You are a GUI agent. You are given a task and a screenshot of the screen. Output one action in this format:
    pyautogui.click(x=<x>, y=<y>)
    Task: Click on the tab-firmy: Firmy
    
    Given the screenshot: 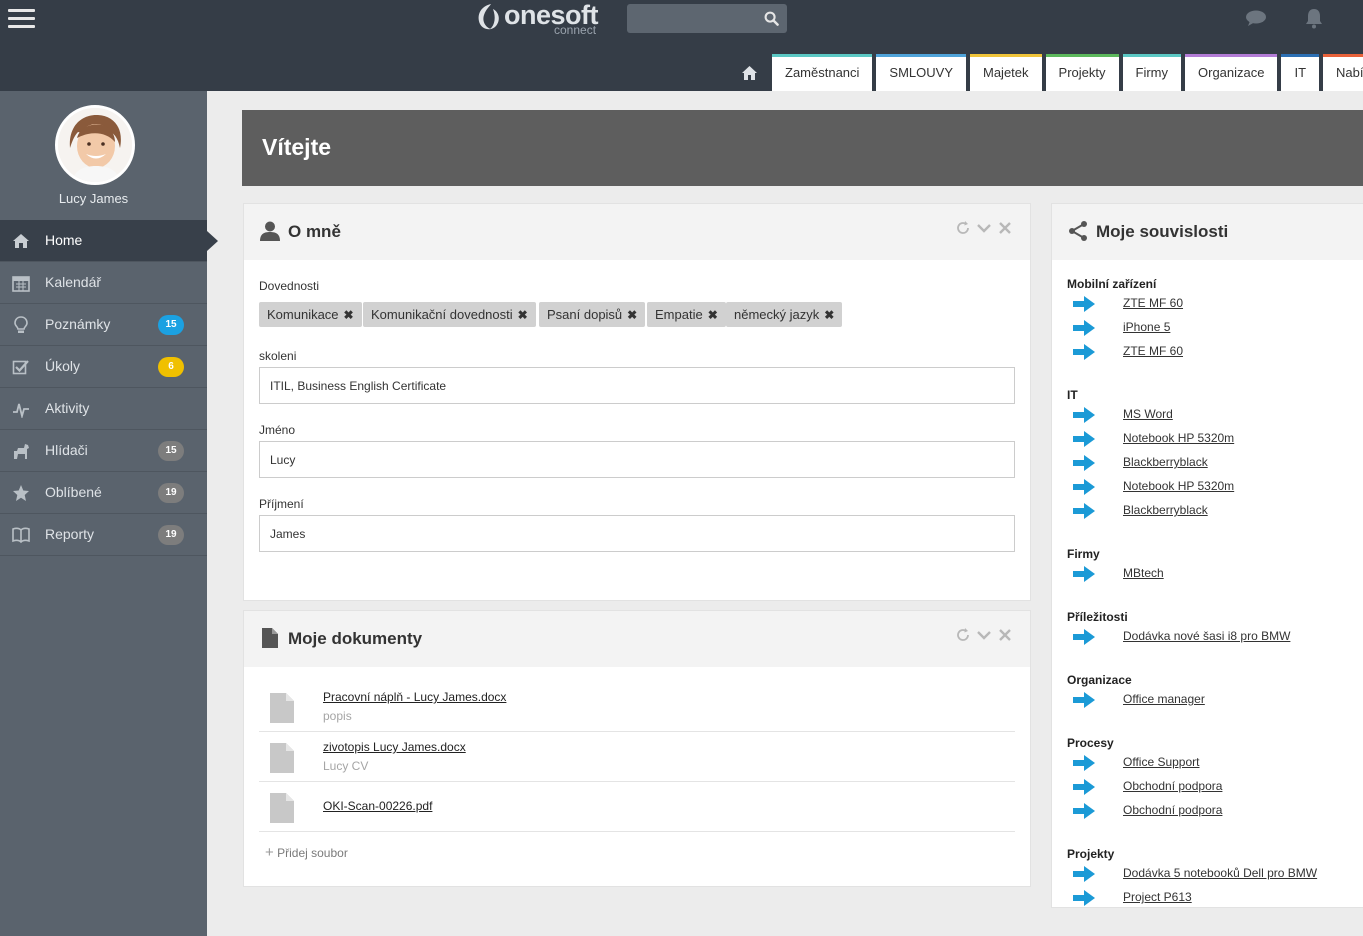 What is the action you would take?
    pyautogui.click(x=1151, y=72)
    